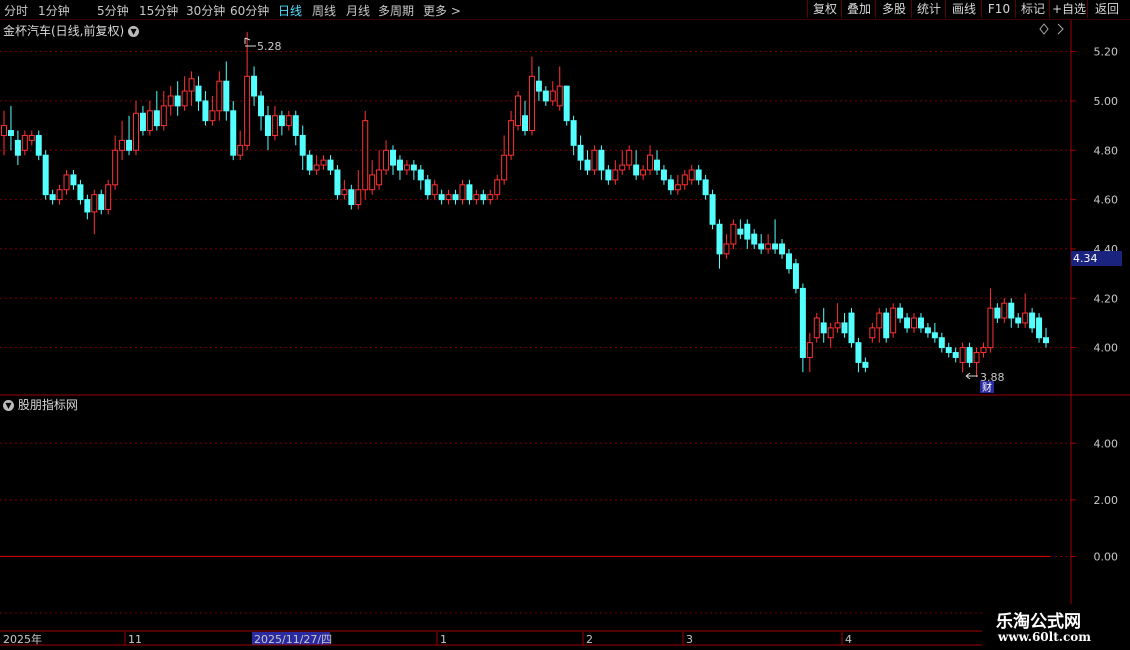 The width and height of the screenshot is (1130, 650). What do you see at coordinates (47, 405) in the screenshot?
I see `indicator-title-label: 股朋指标网` at bounding box center [47, 405].